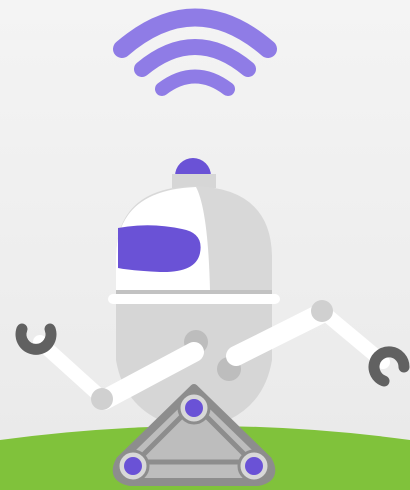 The image size is (410, 490). I want to click on wheel-right, so click(254, 466).